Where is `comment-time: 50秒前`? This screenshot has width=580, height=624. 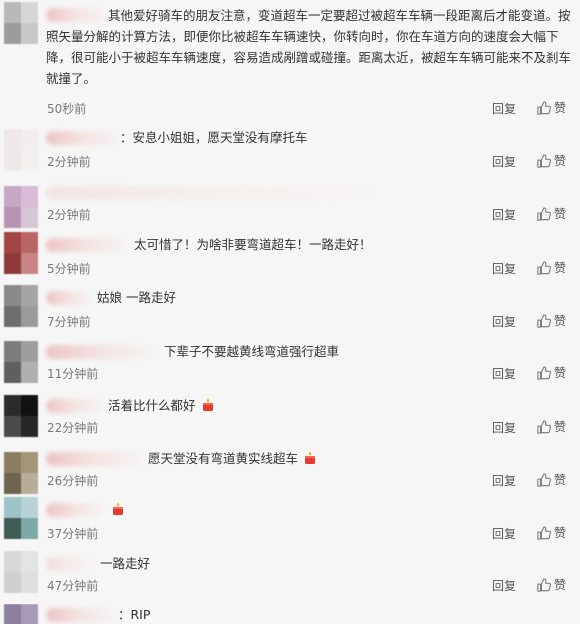 comment-time: 50秒前 is located at coordinates (67, 109).